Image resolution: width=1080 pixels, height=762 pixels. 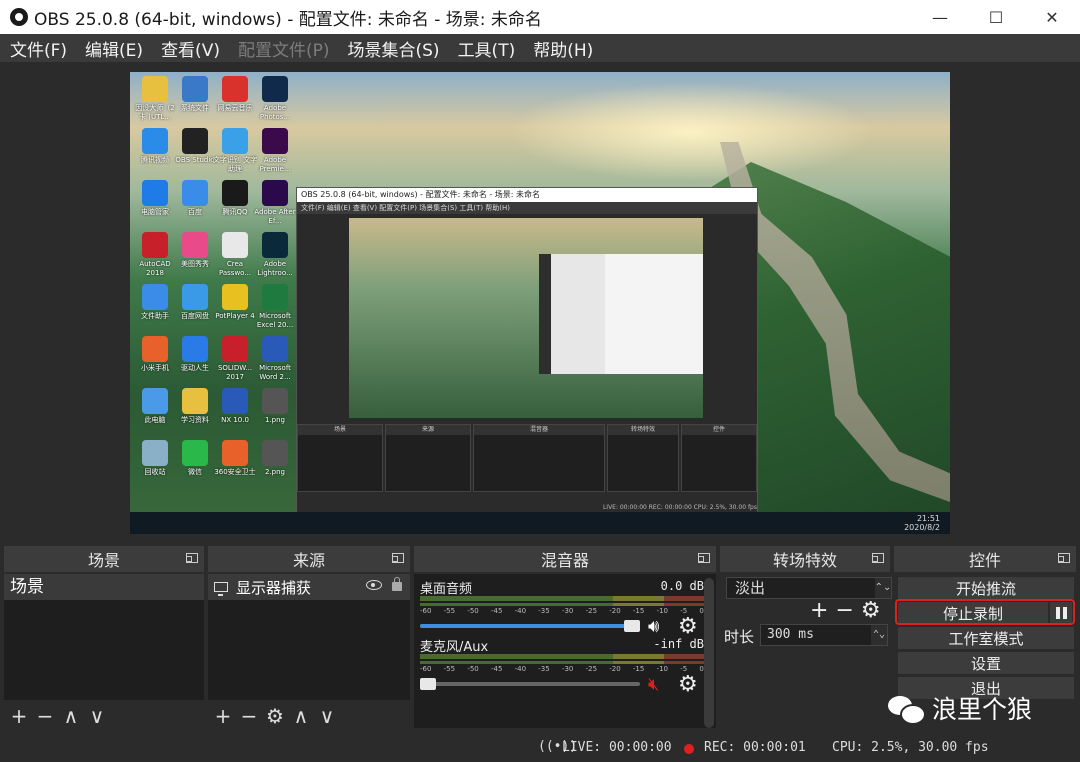 What do you see at coordinates (454, 647) in the screenshot?
I see `channel-name: 麦克风/Aux` at bounding box center [454, 647].